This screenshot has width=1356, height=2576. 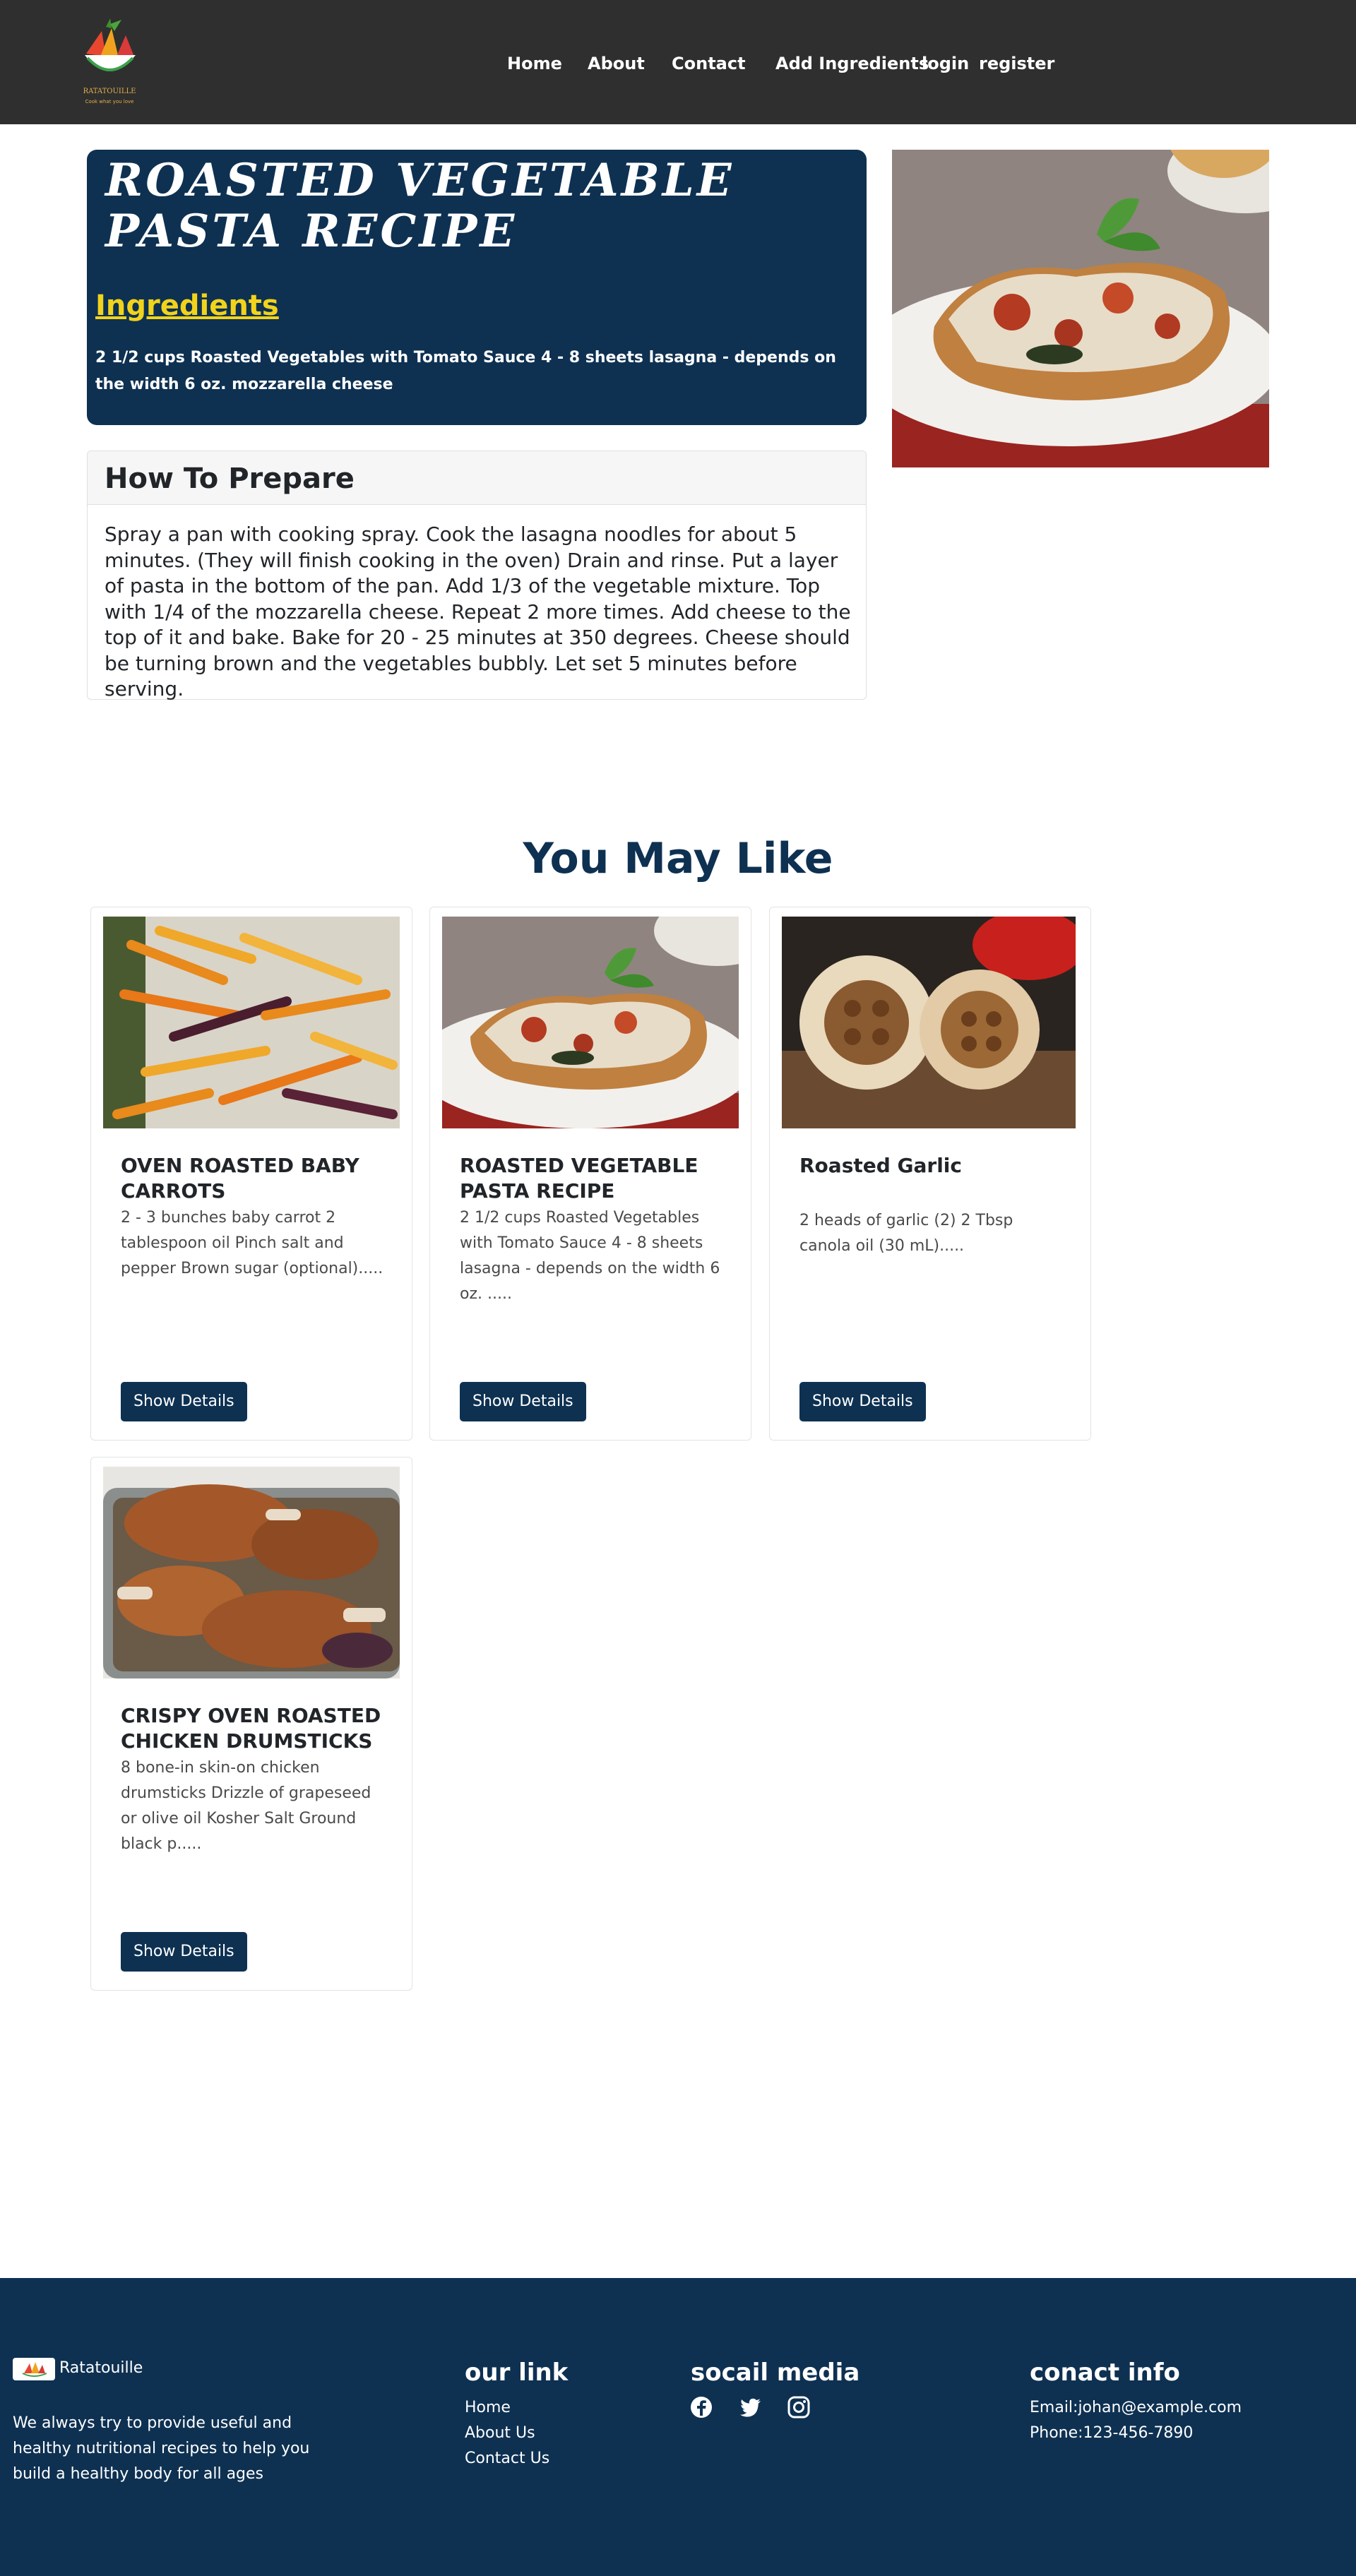 I want to click on nav-login: login, so click(x=945, y=63).